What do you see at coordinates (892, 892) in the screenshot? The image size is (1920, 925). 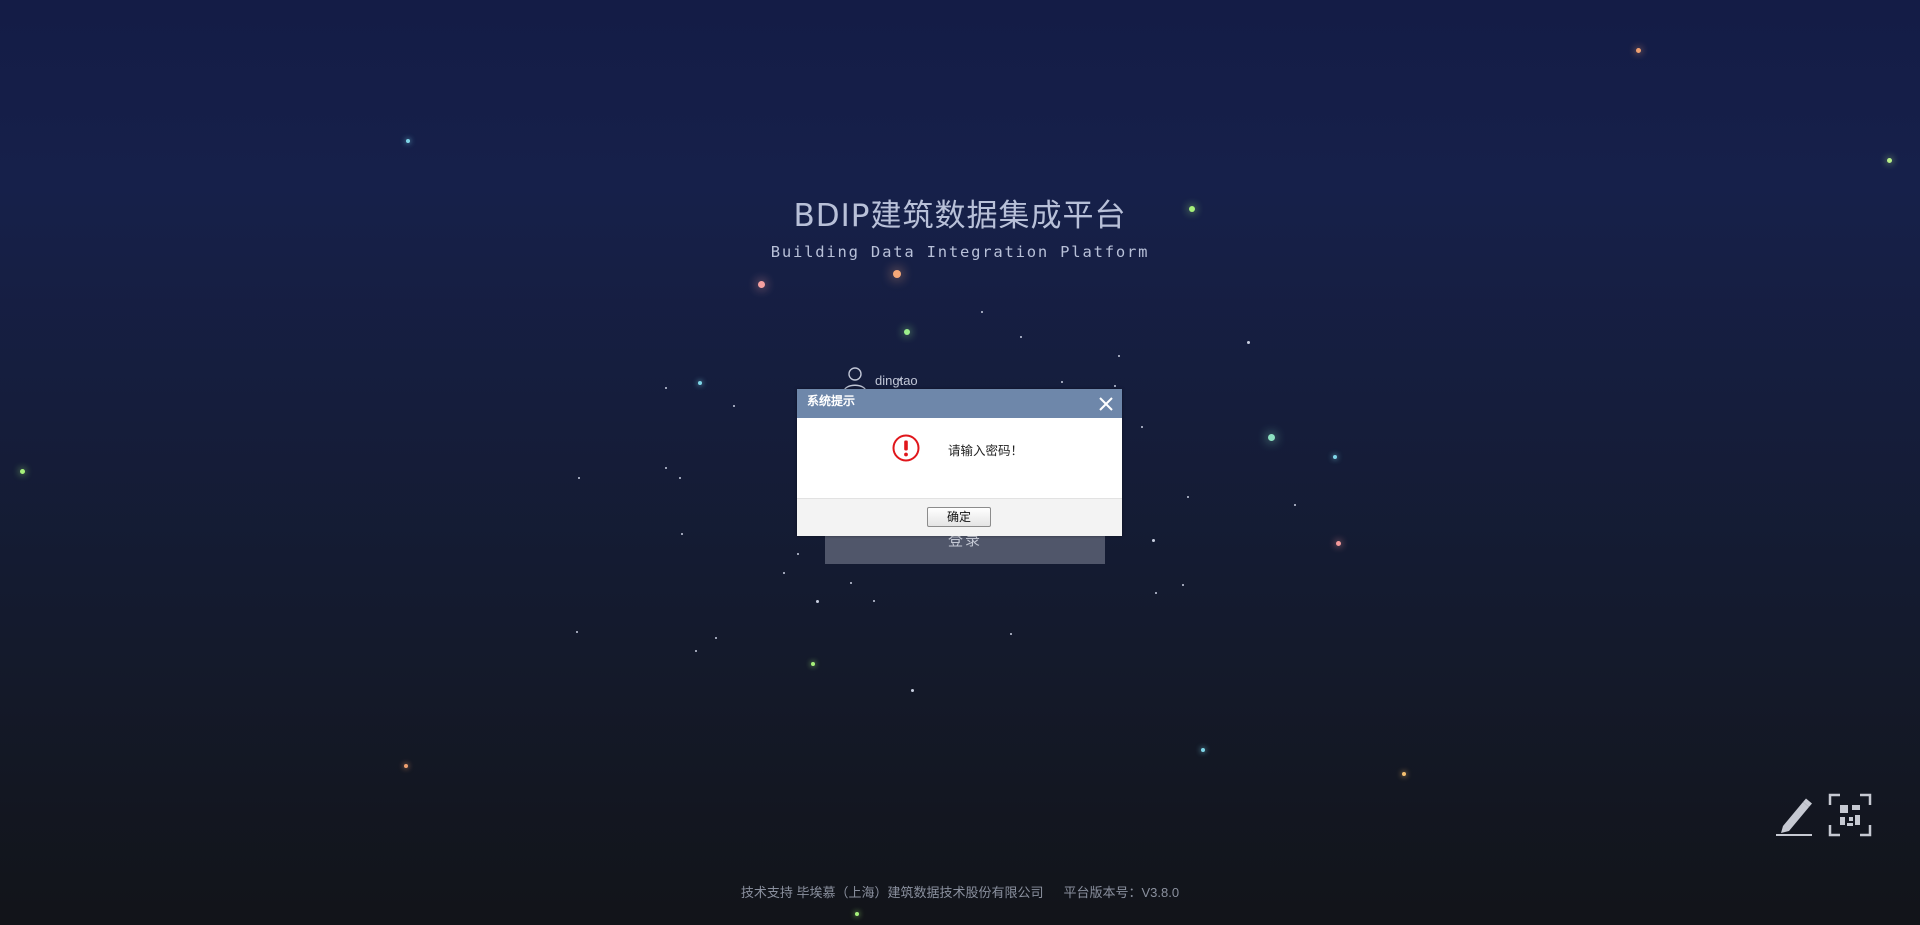 I see `footer-support-text: 技术支持 毕埃慕（上海）建筑数据技术股份有限公司` at bounding box center [892, 892].